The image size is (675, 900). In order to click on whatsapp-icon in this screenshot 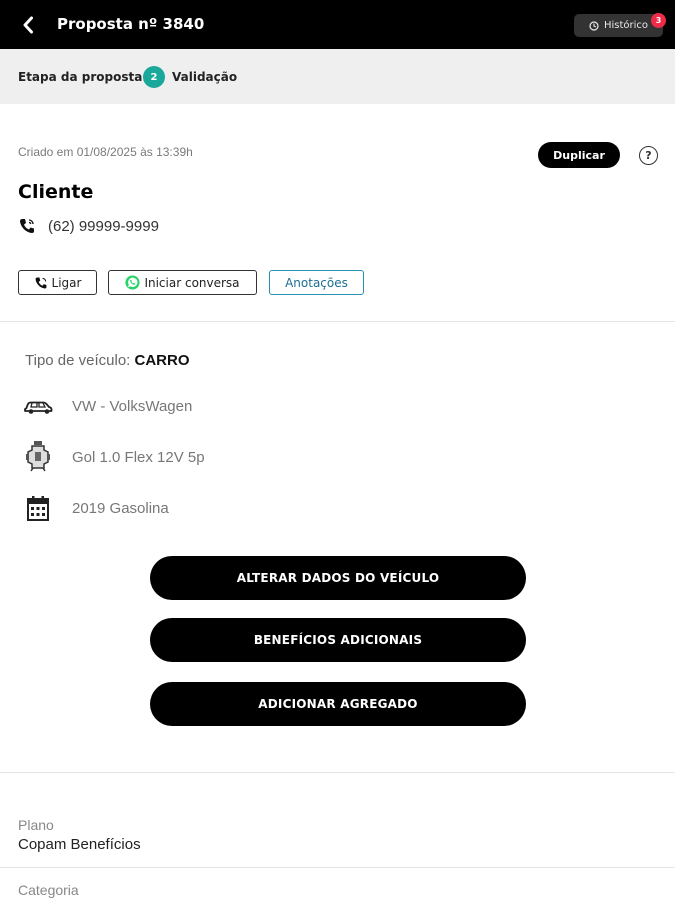, I will do `click(132, 282)`.